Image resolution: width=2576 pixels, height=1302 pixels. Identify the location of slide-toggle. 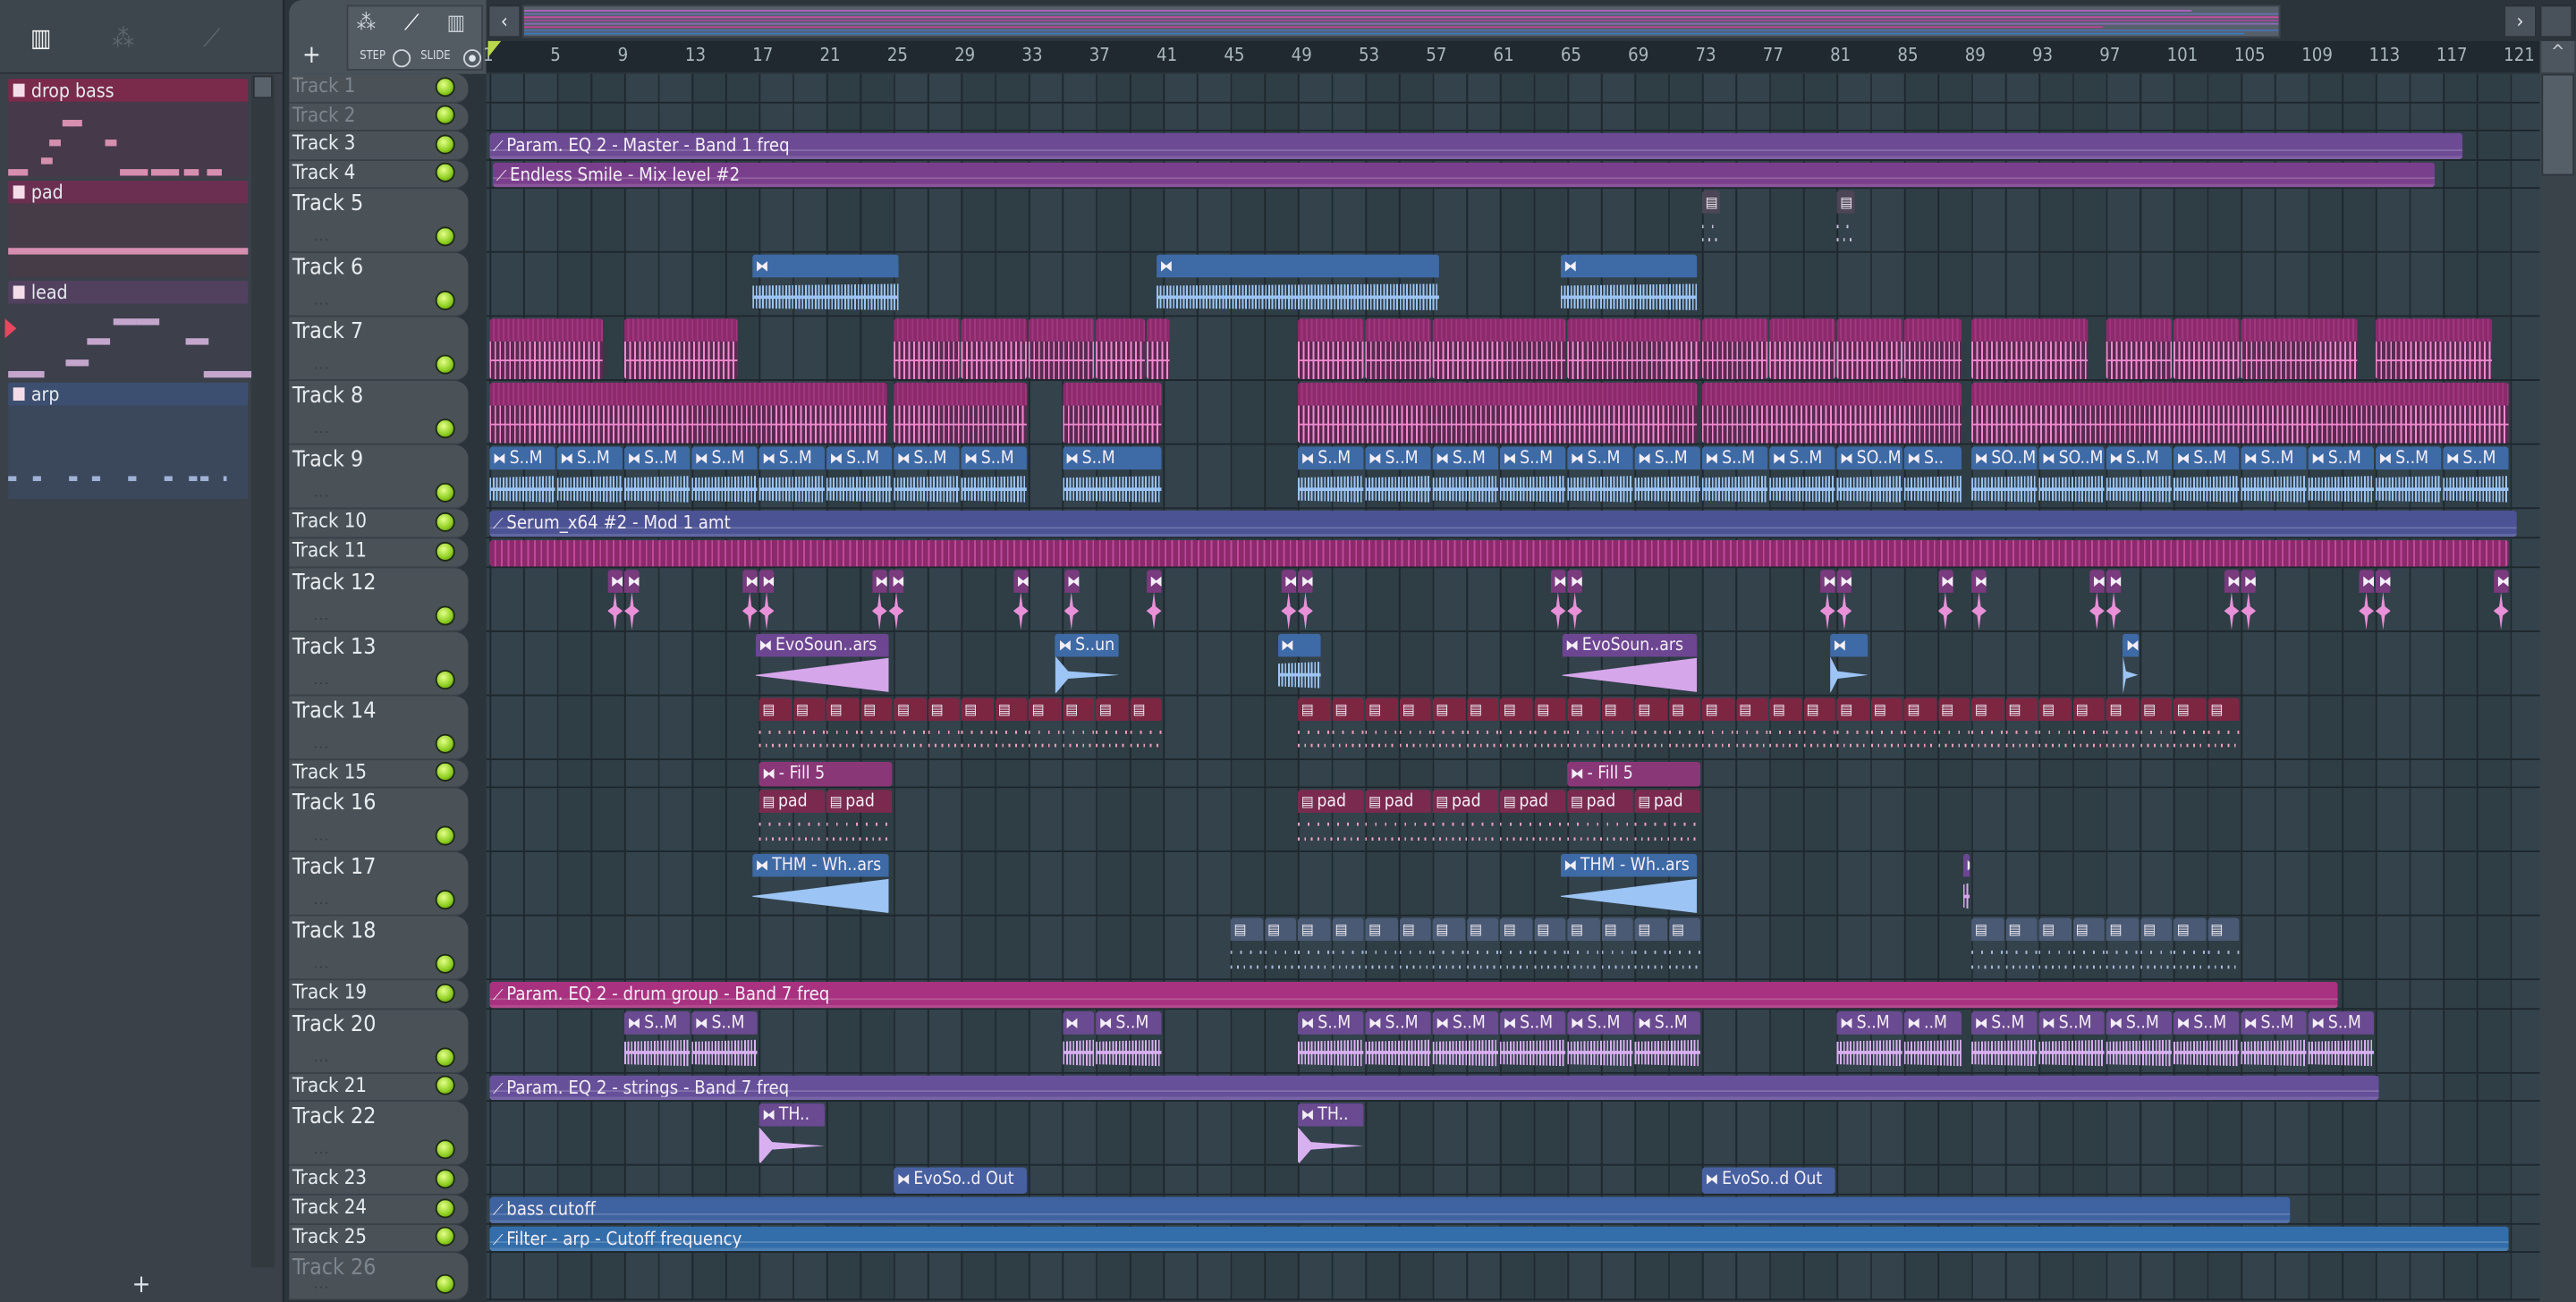
(472, 58).